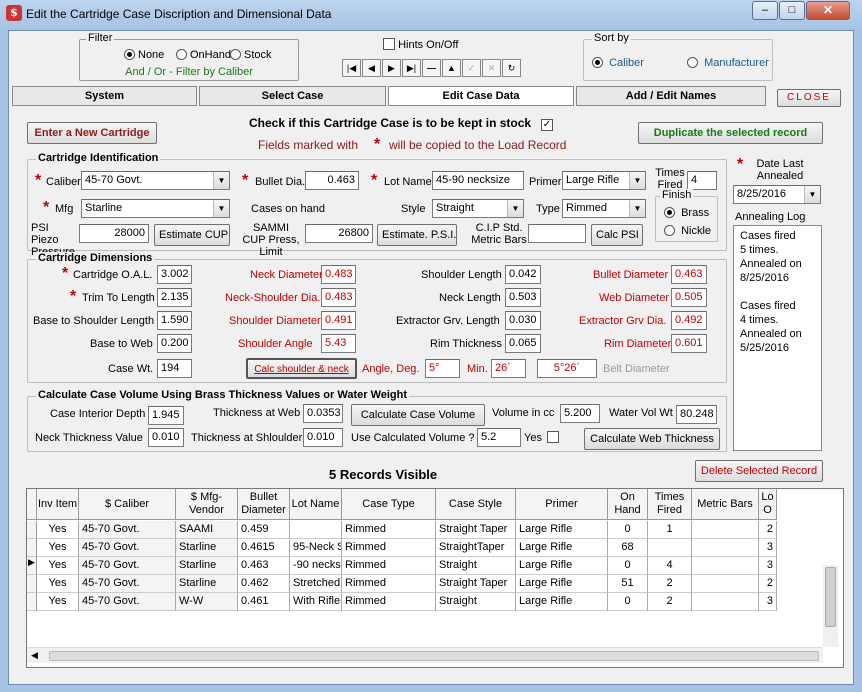 The width and height of the screenshot is (862, 692). What do you see at coordinates (301, 368) in the screenshot?
I see `calc-shoulder-neck-button: Calc shoulder & neck` at bounding box center [301, 368].